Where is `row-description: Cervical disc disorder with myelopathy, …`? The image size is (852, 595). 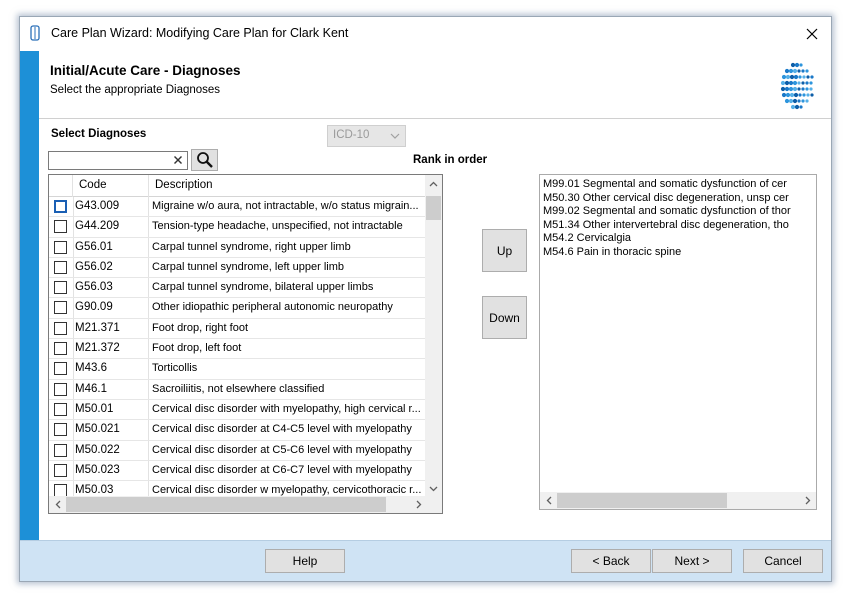 row-description: Cervical disc disorder with myelopathy, … is located at coordinates (286, 408).